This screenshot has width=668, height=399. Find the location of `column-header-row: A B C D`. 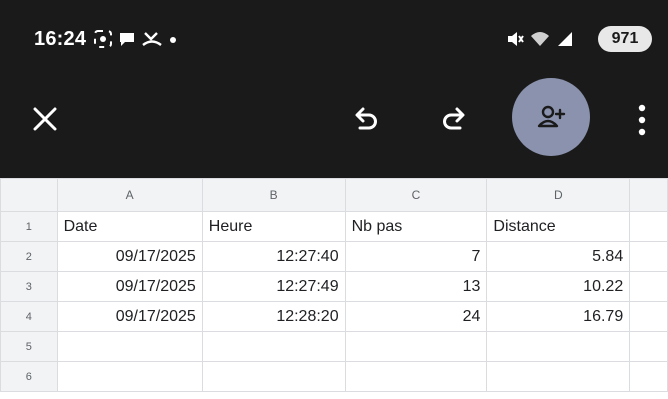

column-header-row: A B C D is located at coordinates (334, 195).